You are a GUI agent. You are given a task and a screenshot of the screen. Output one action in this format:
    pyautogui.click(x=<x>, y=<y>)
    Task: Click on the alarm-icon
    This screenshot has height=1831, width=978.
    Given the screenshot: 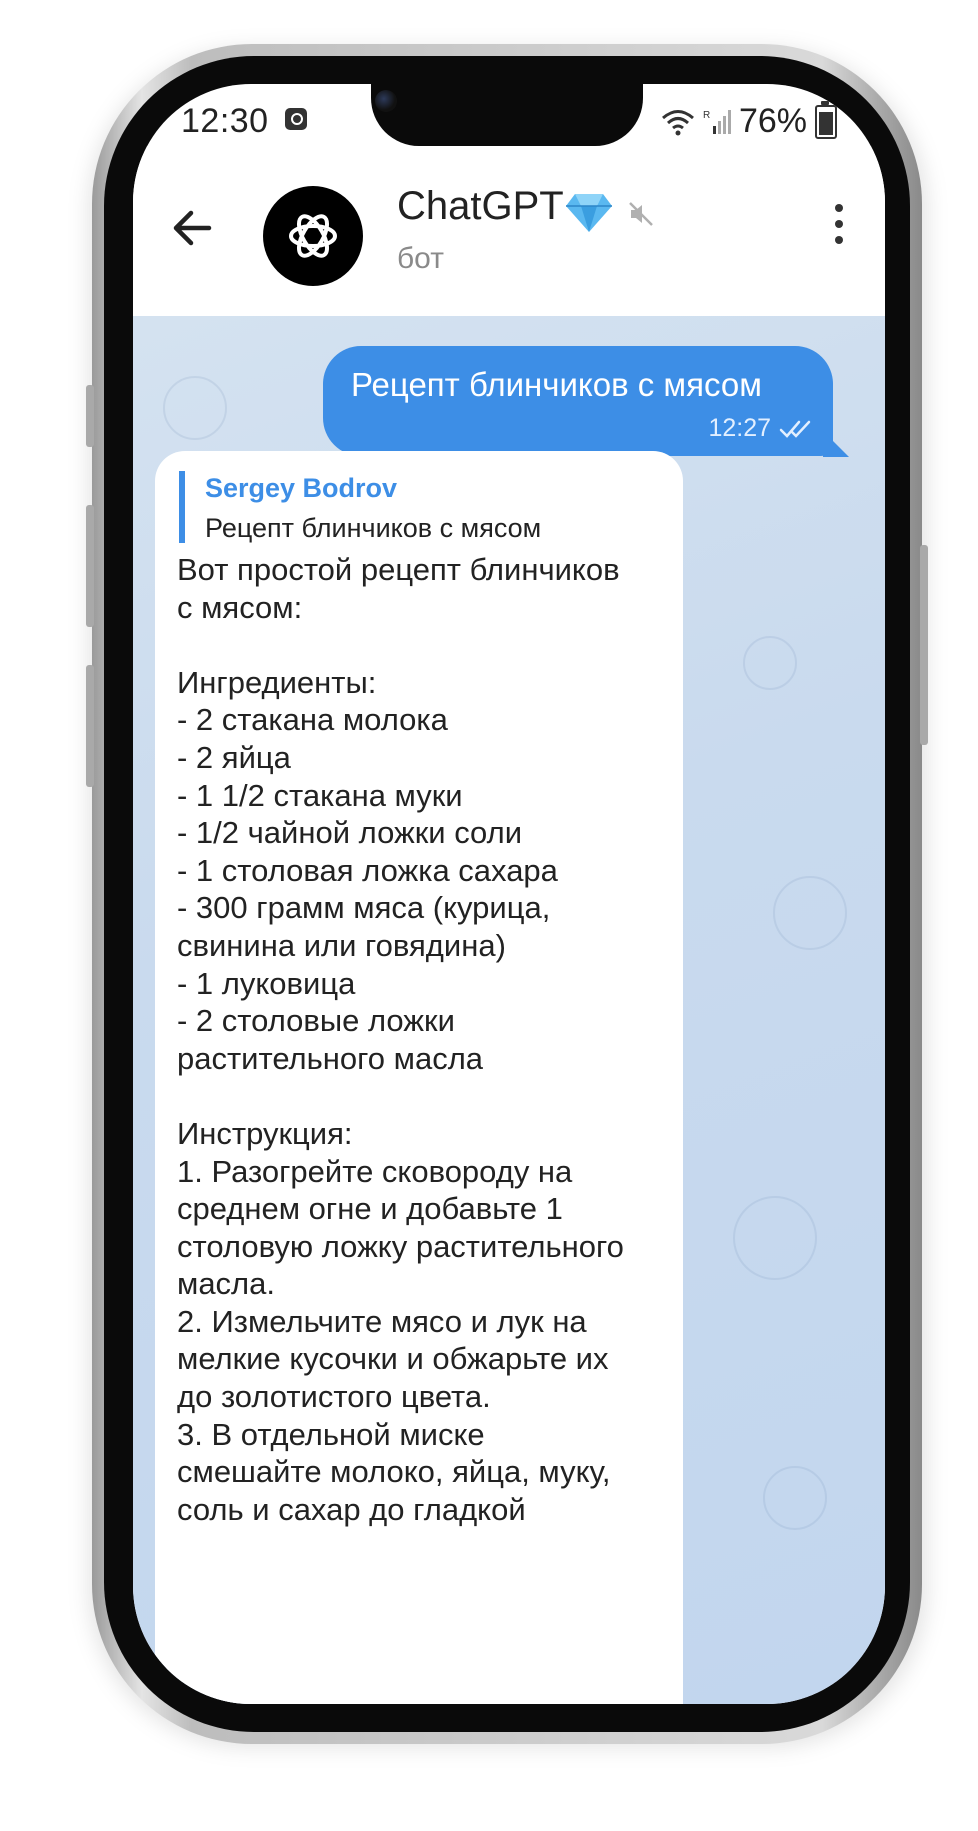 What is the action you would take?
    pyautogui.click(x=296, y=119)
    